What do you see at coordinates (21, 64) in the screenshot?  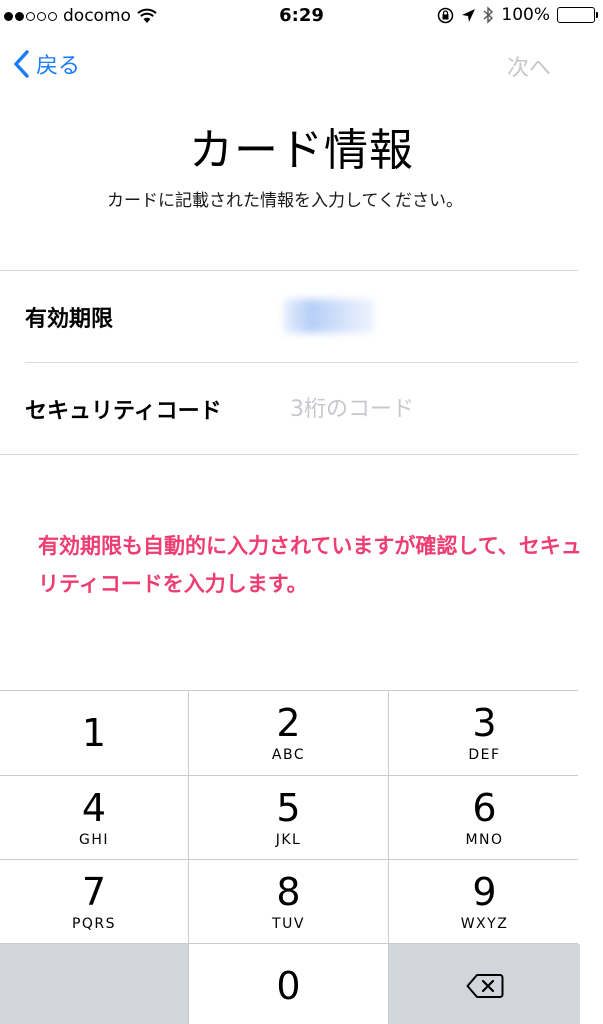 I see `chevron-left-icon` at bounding box center [21, 64].